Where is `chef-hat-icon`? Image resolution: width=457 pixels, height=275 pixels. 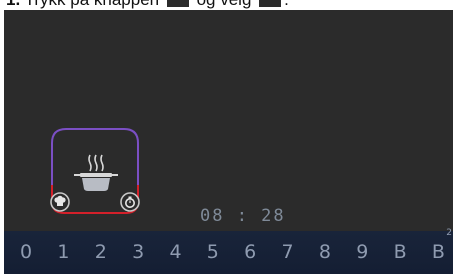
chef-hat-icon is located at coordinates (60, 202).